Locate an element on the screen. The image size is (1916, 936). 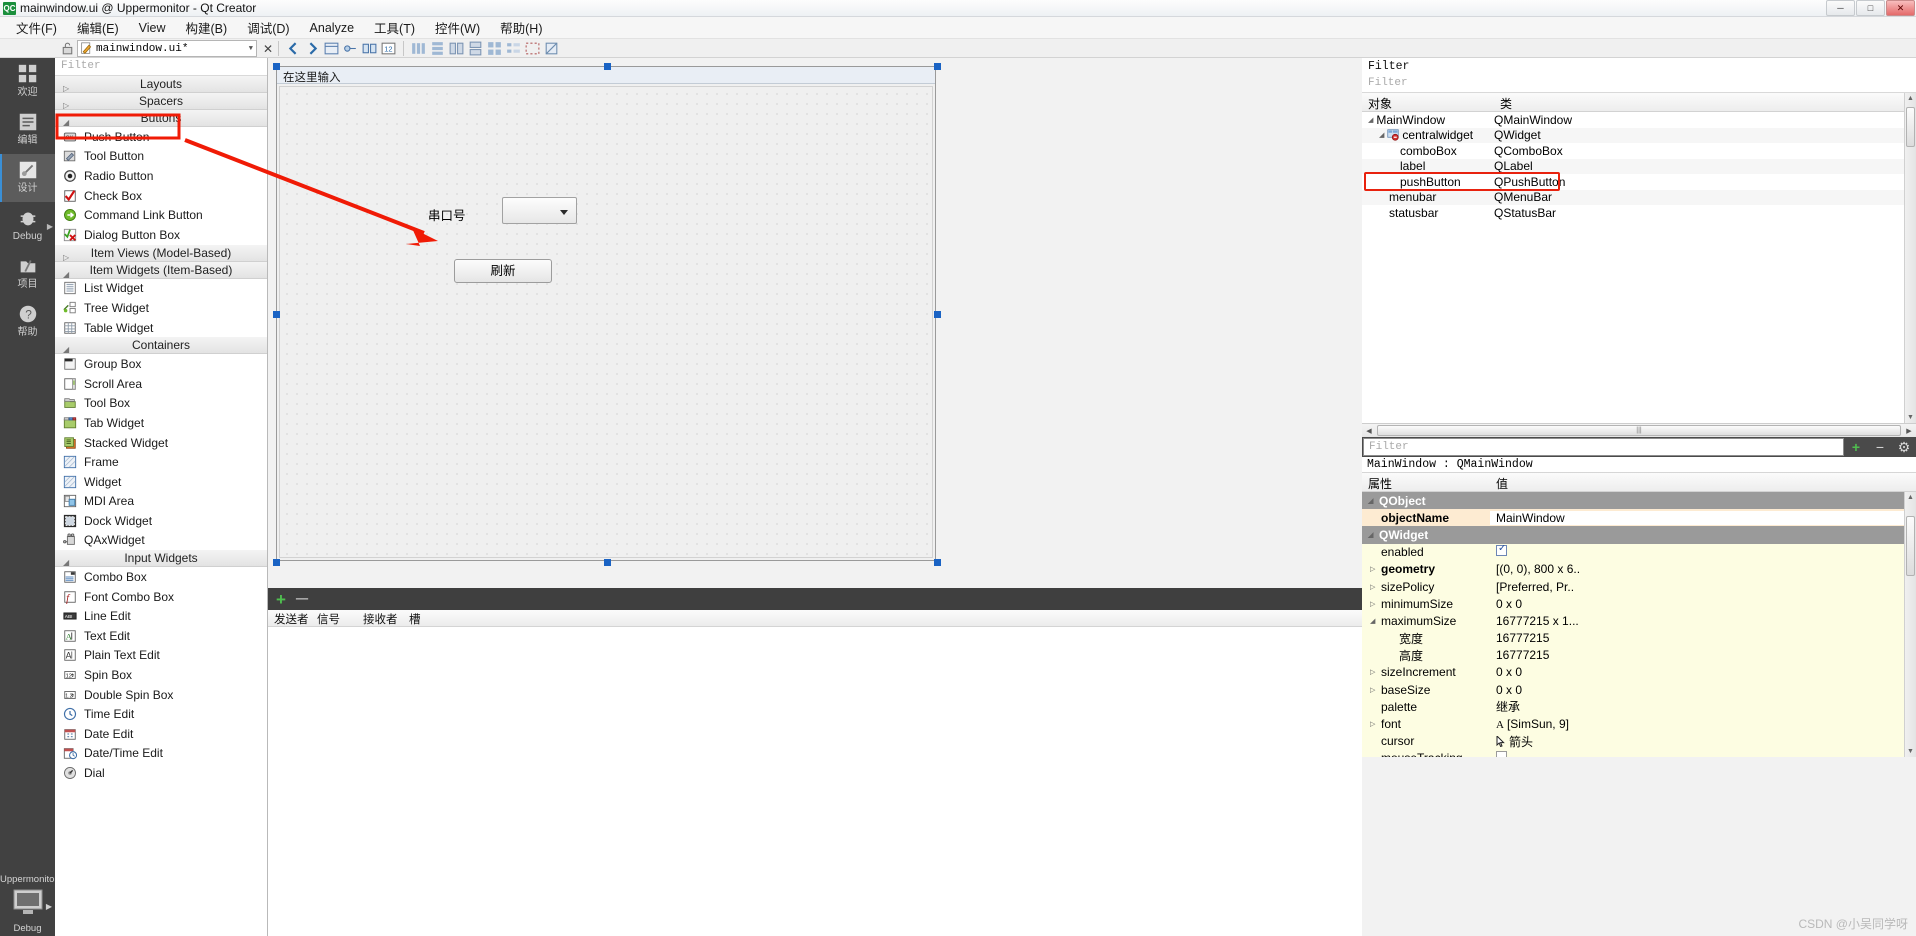
resize-handle-se is located at coordinates (937, 562).